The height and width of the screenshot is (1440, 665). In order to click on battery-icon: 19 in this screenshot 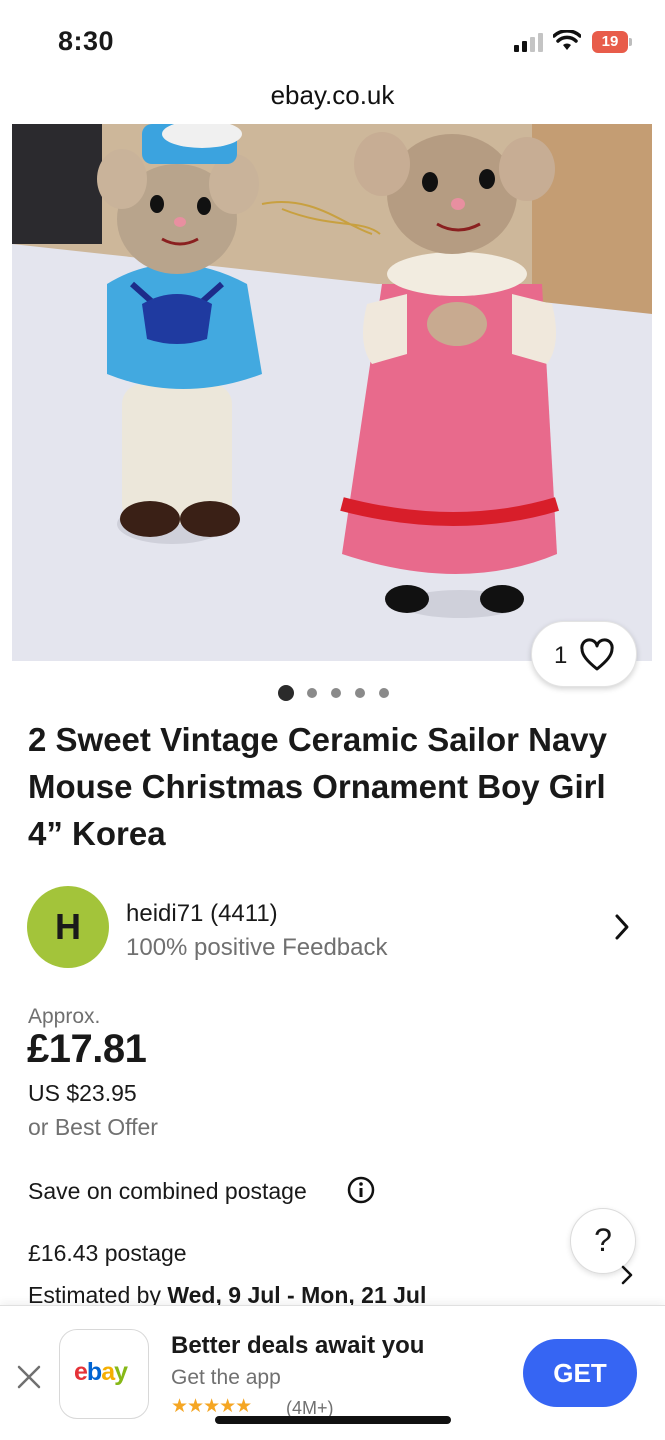, I will do `click(612, 42)`.